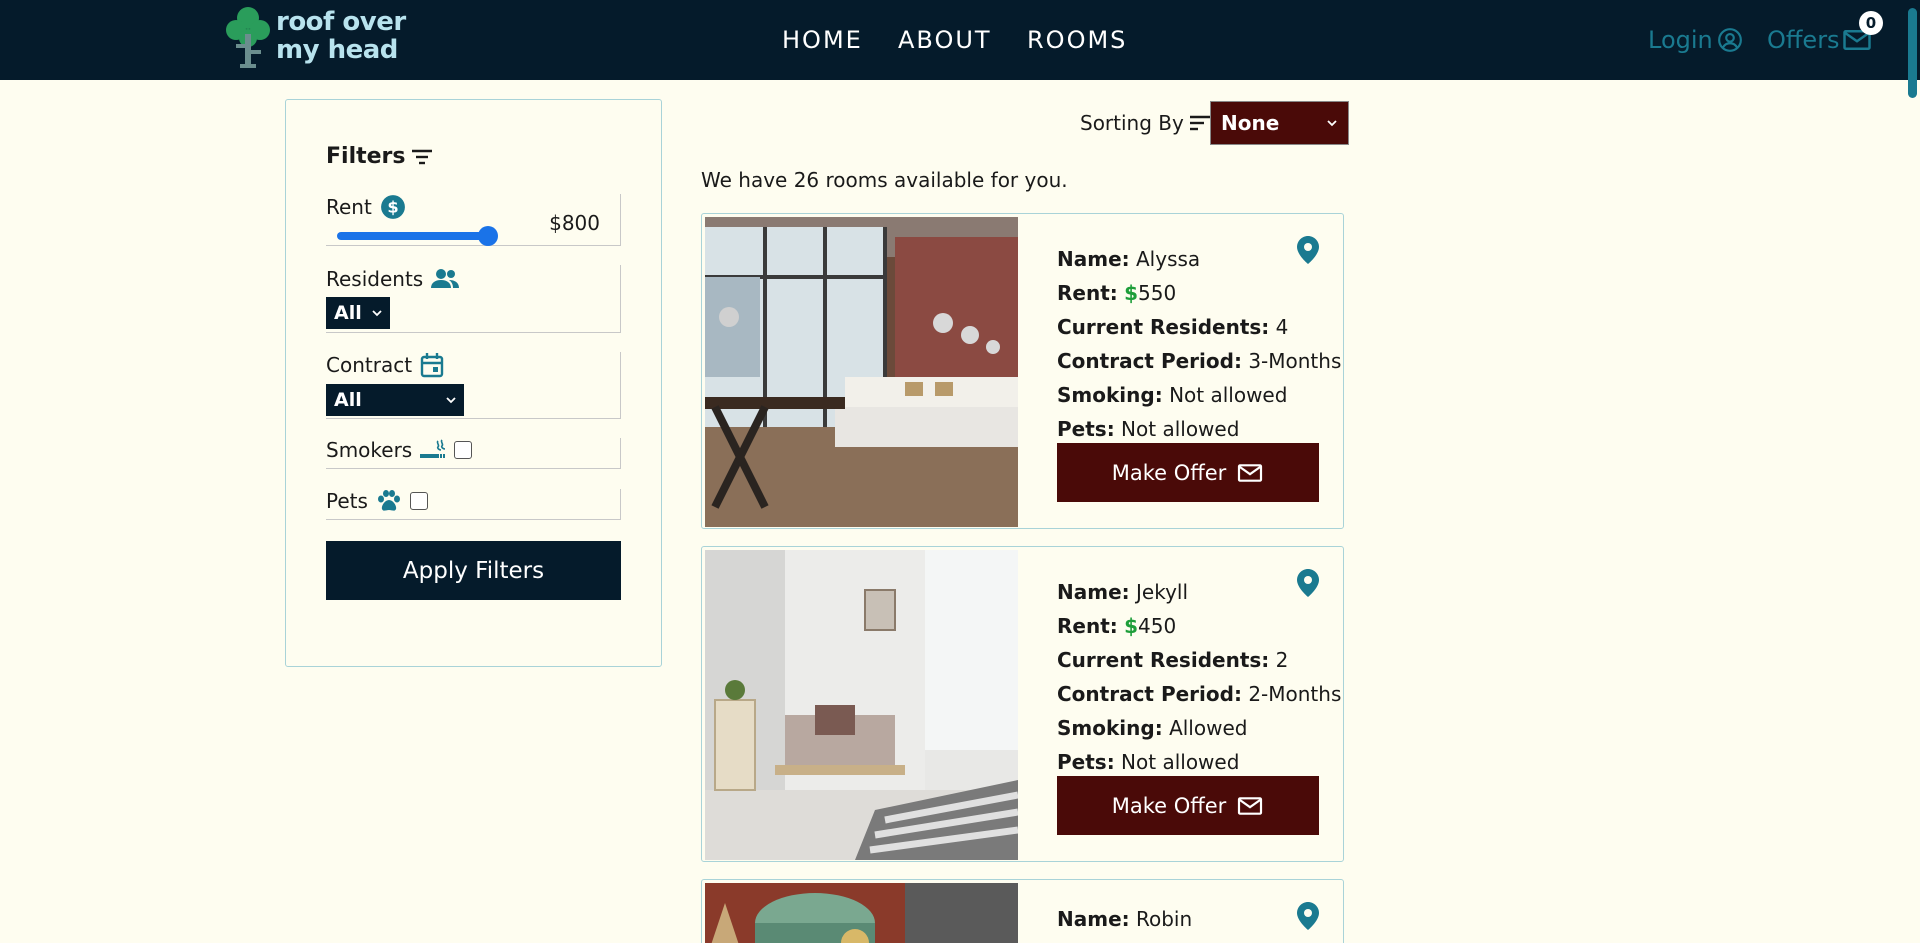 Image resolution: width=1920 pixels, height=943 pixels. Describe the element at coordinates (1146, 123) in the screenshot. I see `sorting-control: Sorting By` at that location.